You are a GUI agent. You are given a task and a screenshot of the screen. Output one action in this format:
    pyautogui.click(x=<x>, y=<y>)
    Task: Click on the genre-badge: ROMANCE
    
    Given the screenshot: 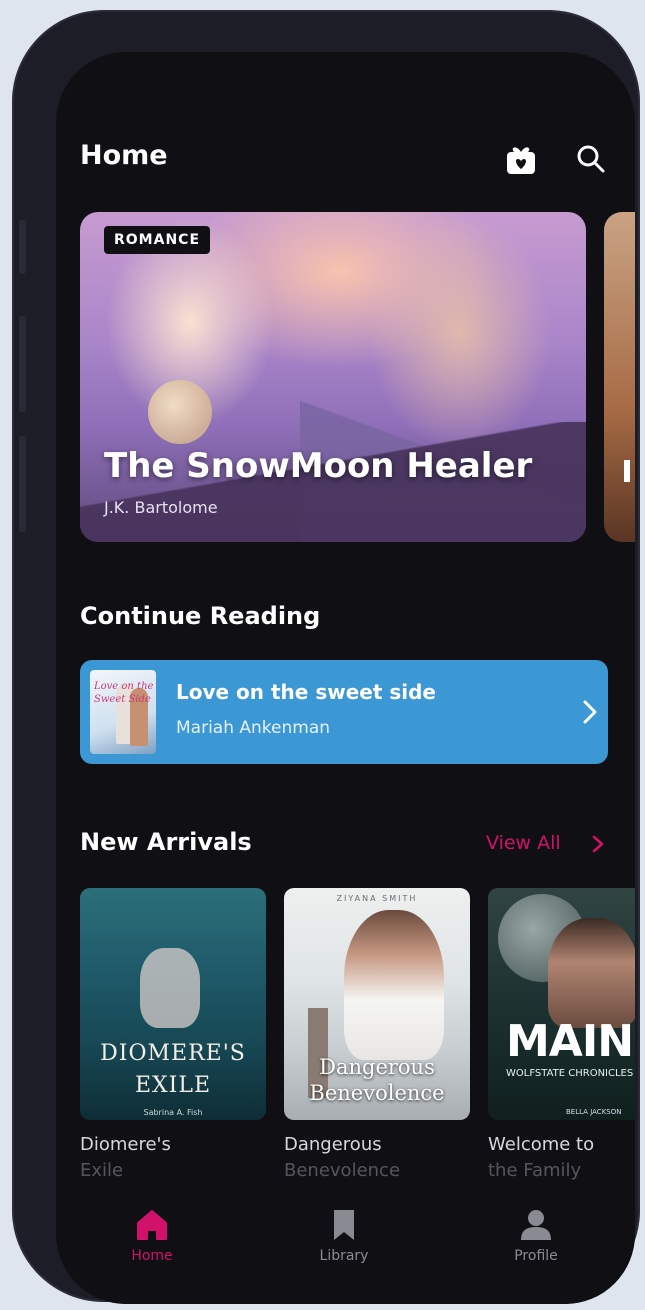 What is the action you would take?
    pyautogui.click(x=157, y=240)
    